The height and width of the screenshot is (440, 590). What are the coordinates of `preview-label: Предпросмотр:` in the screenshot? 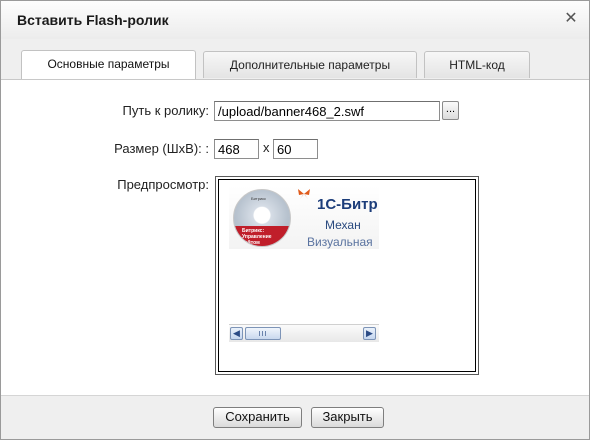 It's located at (163, 184).